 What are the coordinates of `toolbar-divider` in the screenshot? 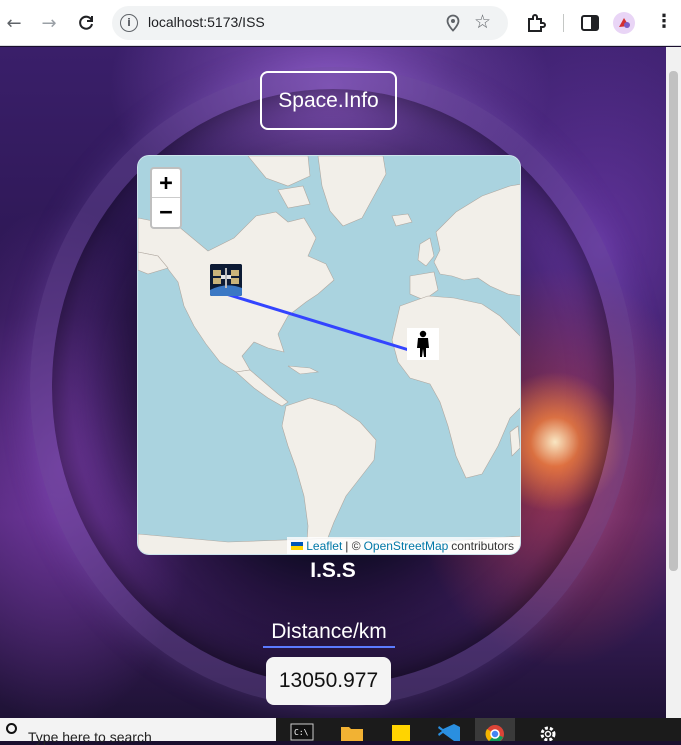 It's located at (563, 23).